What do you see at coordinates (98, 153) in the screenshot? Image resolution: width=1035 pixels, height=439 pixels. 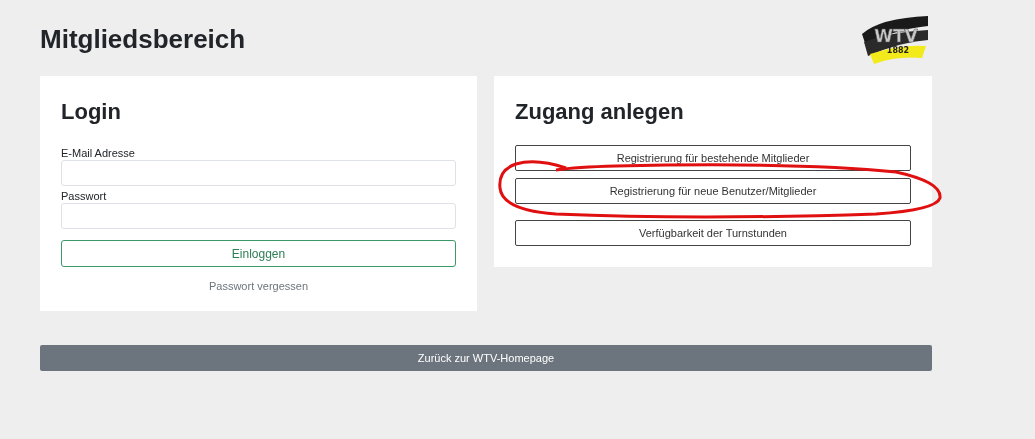 I see `field-label: E-Mail Adresse` at bounding box center [98, 153].